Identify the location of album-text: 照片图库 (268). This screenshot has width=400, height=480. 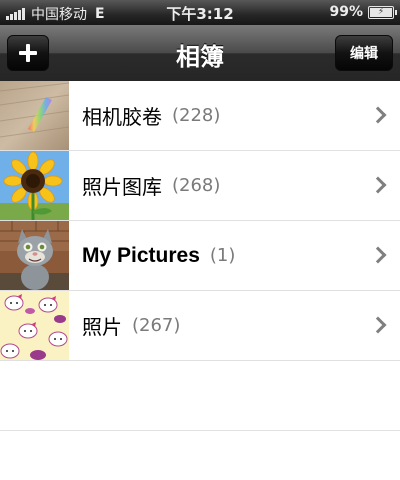
(151, 185).